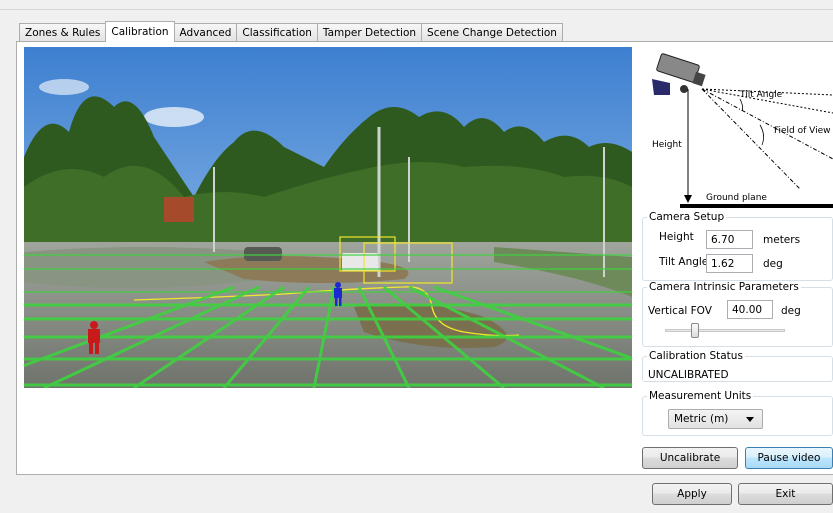  Describe the element at coordinates (667, 145) in the screenshot. I see `height-caption: Height` at that location.